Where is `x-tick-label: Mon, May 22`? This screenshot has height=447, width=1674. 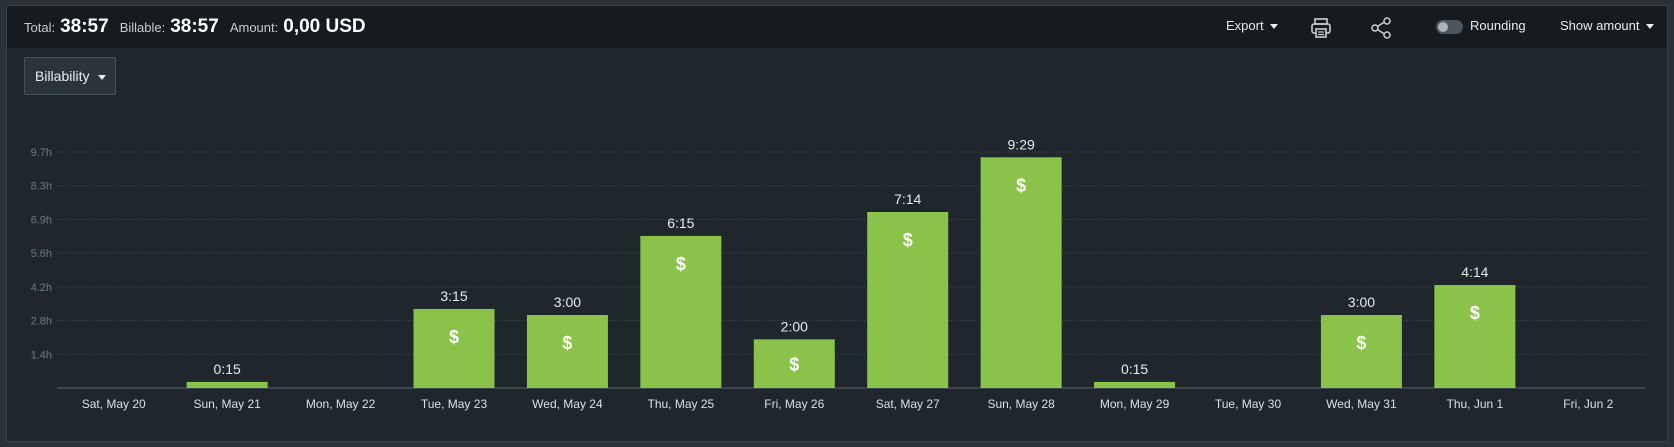
x-tick-label: Mon, May 22 is located at coordinates (341, 404).